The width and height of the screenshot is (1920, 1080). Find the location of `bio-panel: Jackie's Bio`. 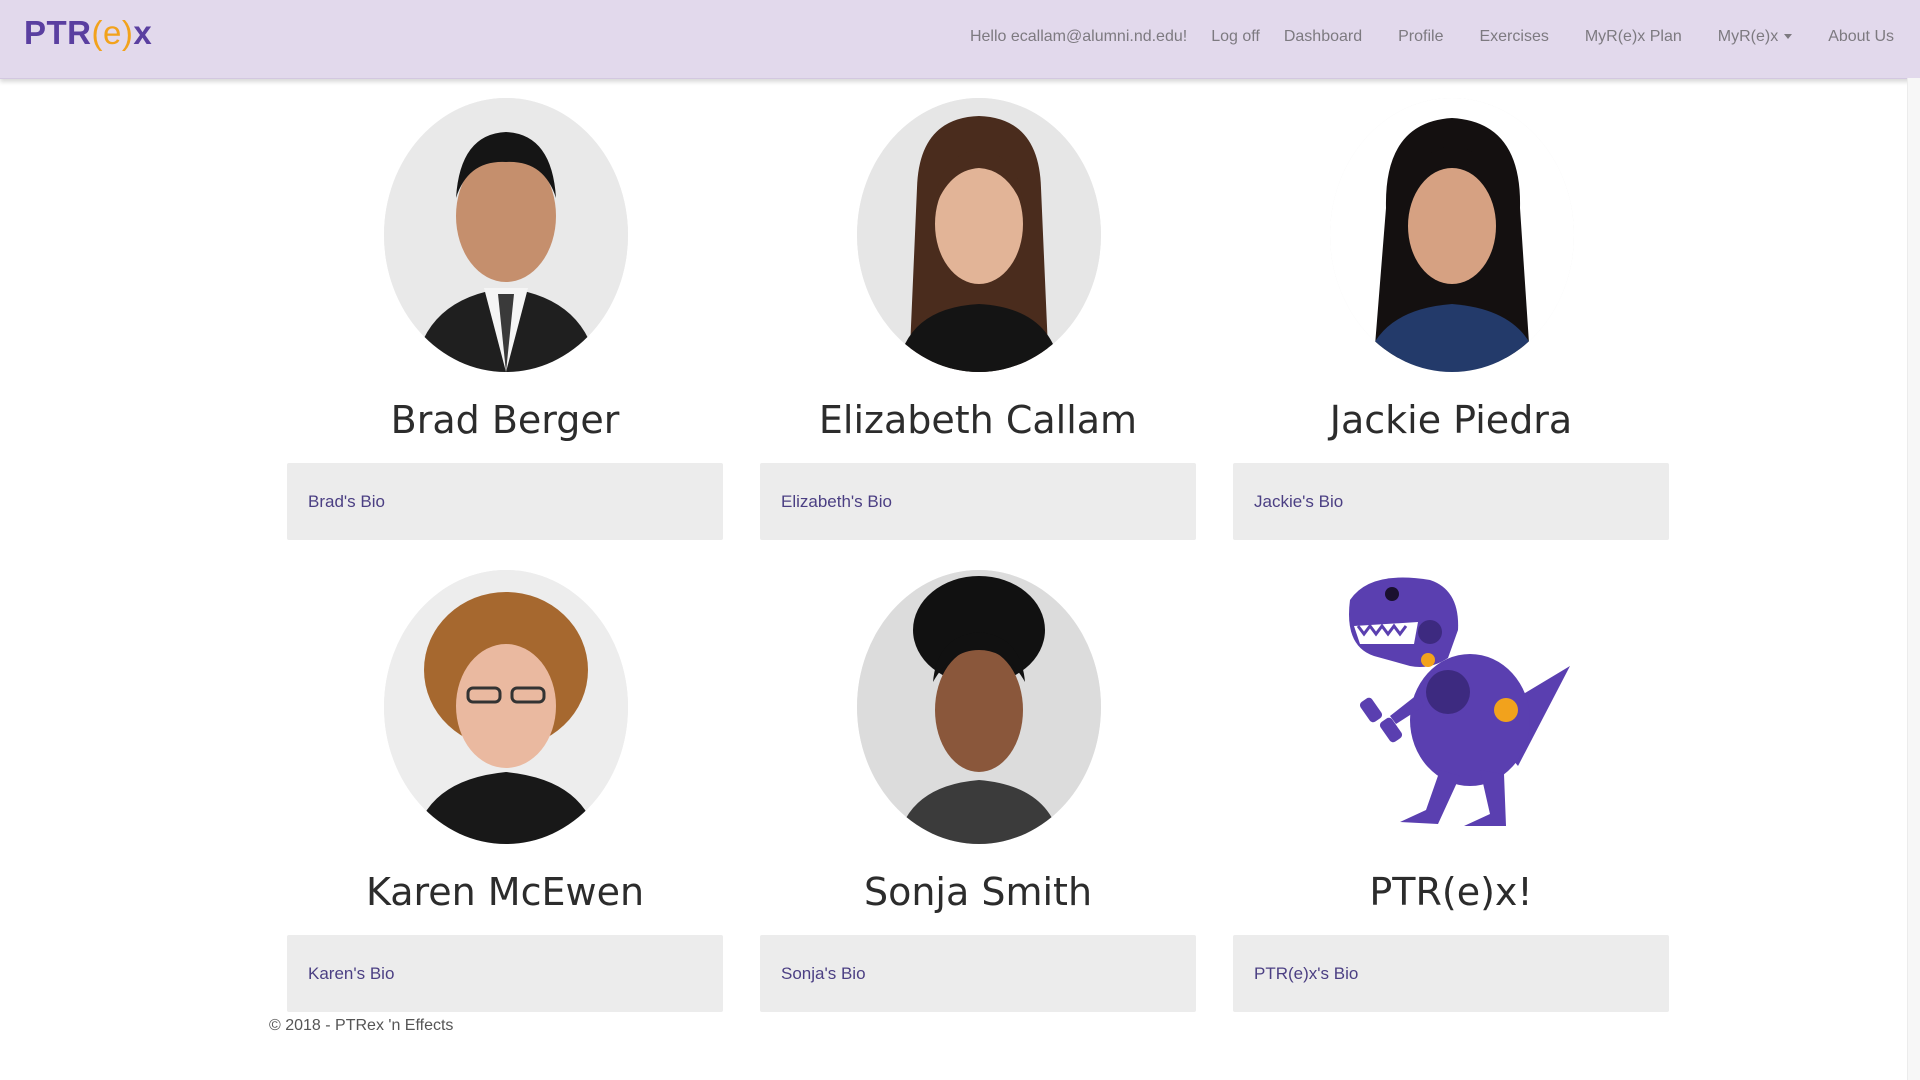

bio-panel: Jackie's Bio is located at coordinates (1451, 501).